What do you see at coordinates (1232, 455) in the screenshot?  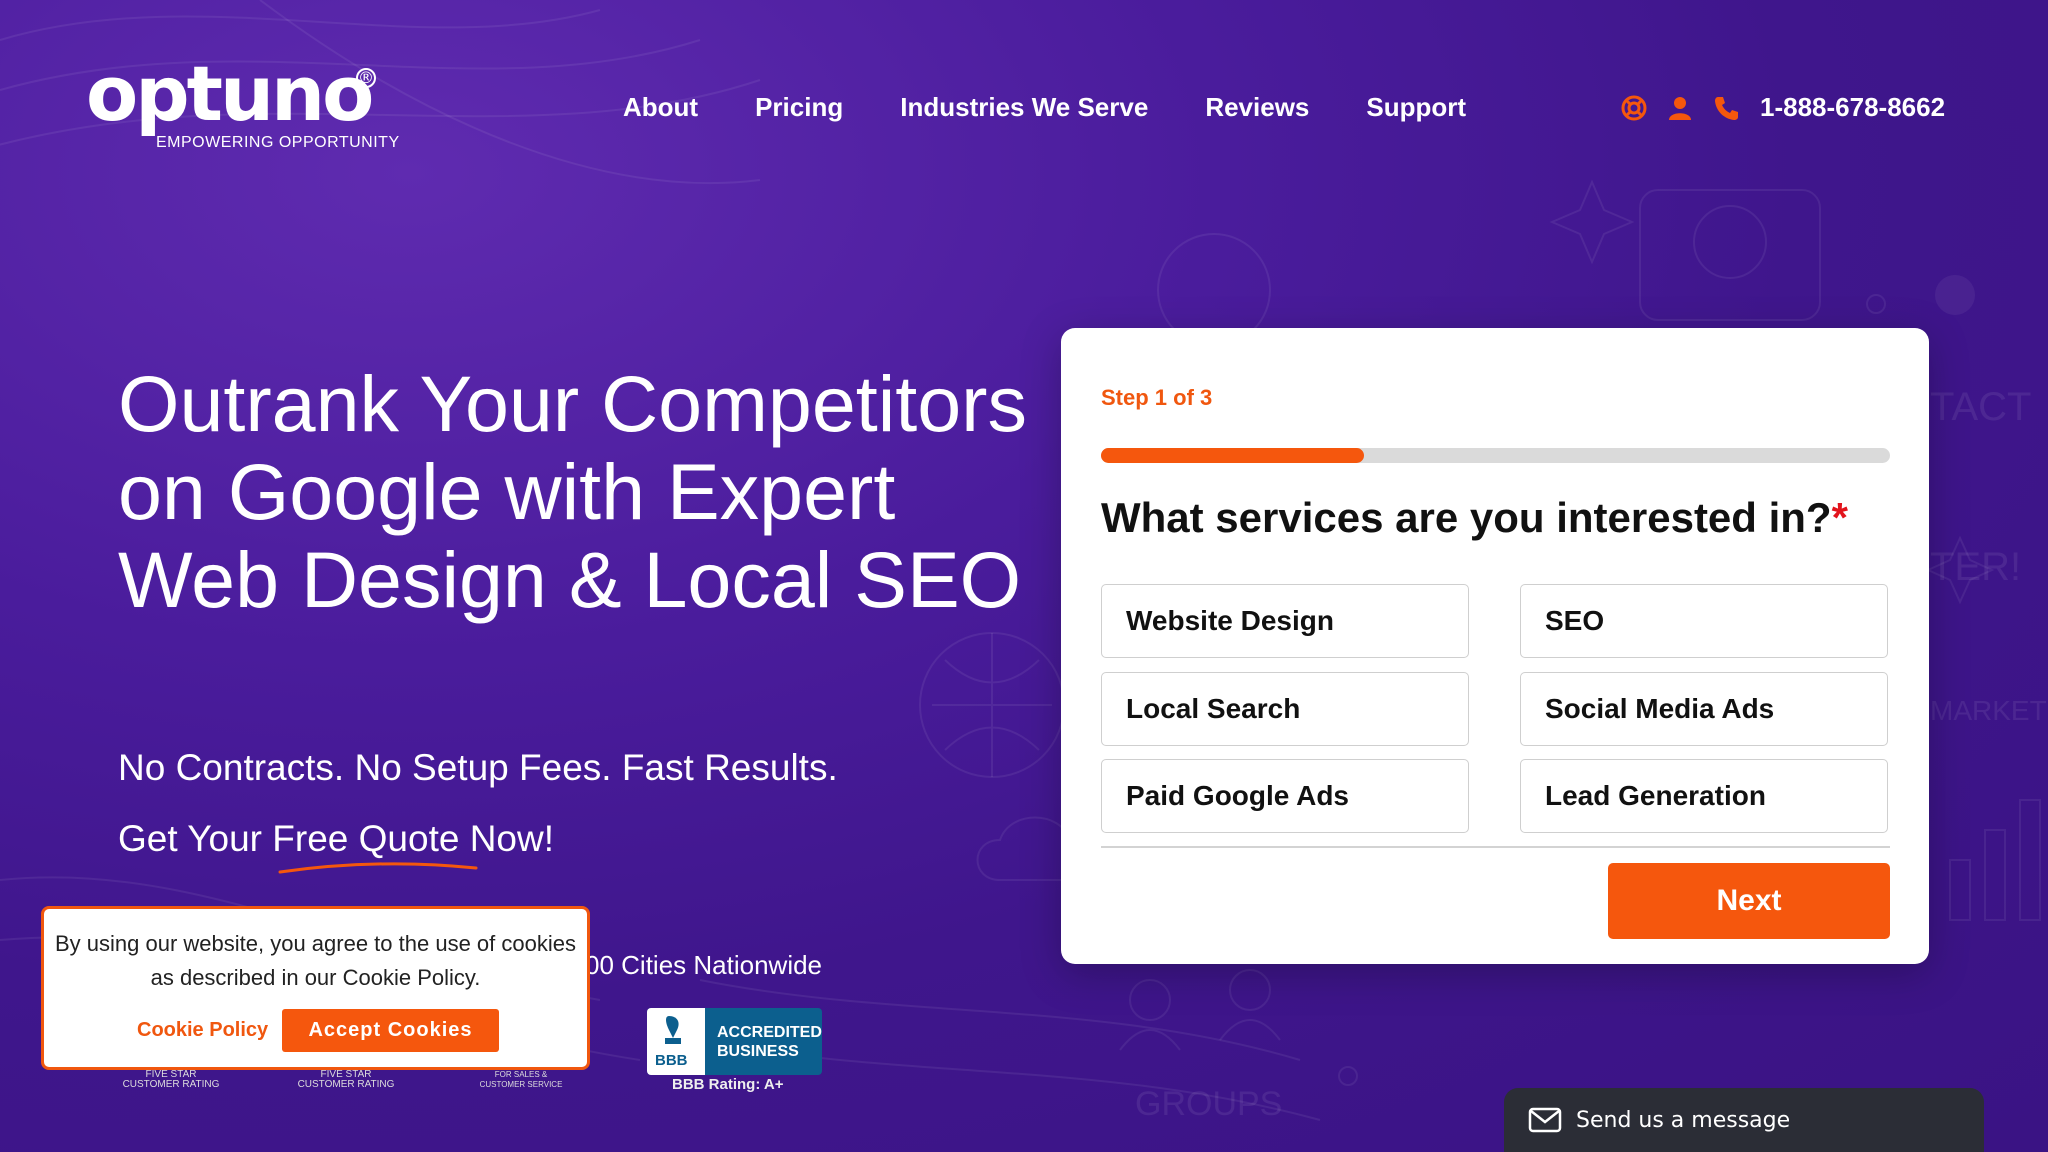 I see `progress-fill` at bounding box center [1232, 455].